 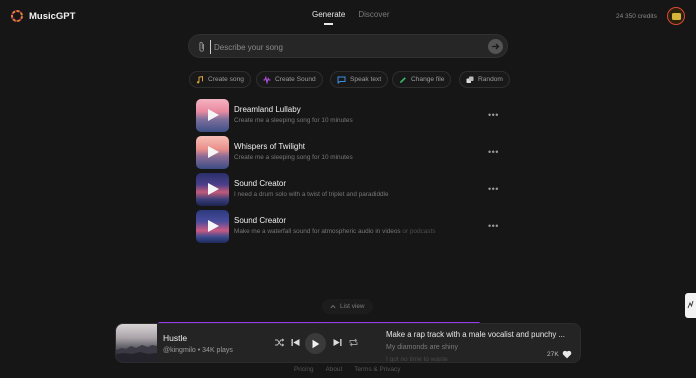 I want to click on shuffle-icon, so click(x=279, y=342).